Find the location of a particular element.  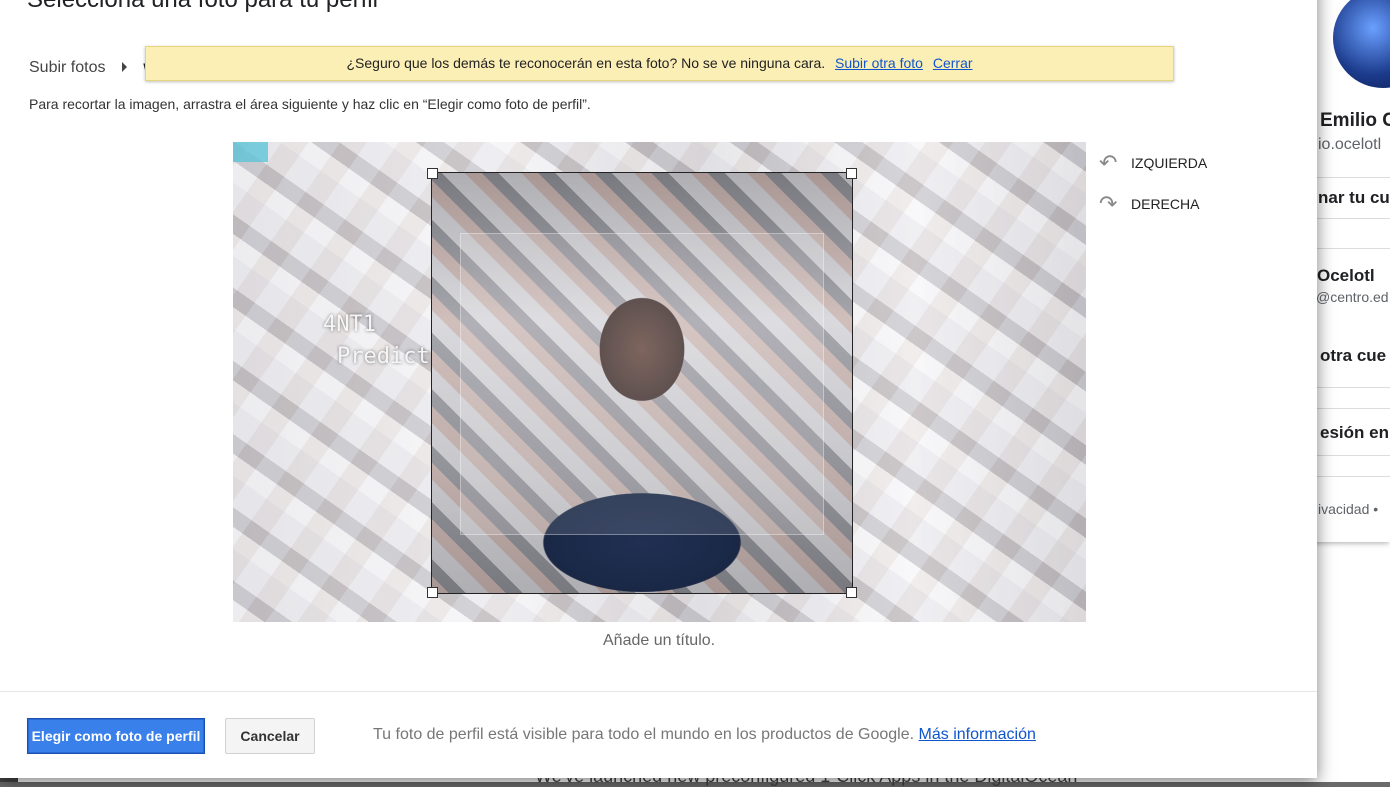

footer-divider is located at coordinates (658, 691).